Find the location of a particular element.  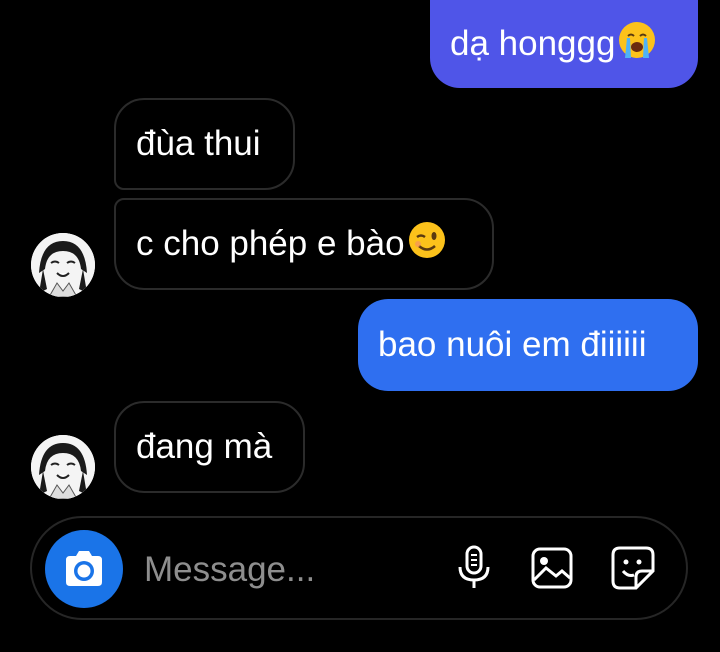

message-text: bao nuôi em điiiiii is located at coordinates (512, 344).